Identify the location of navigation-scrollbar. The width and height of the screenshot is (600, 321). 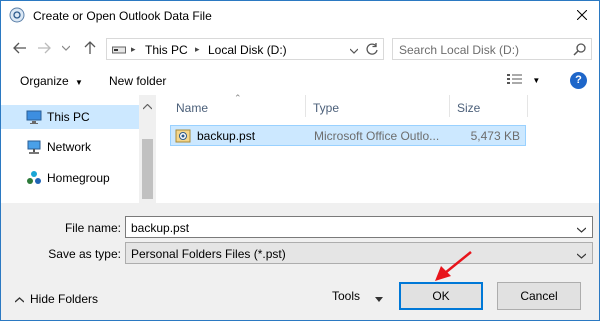
(147, 149).